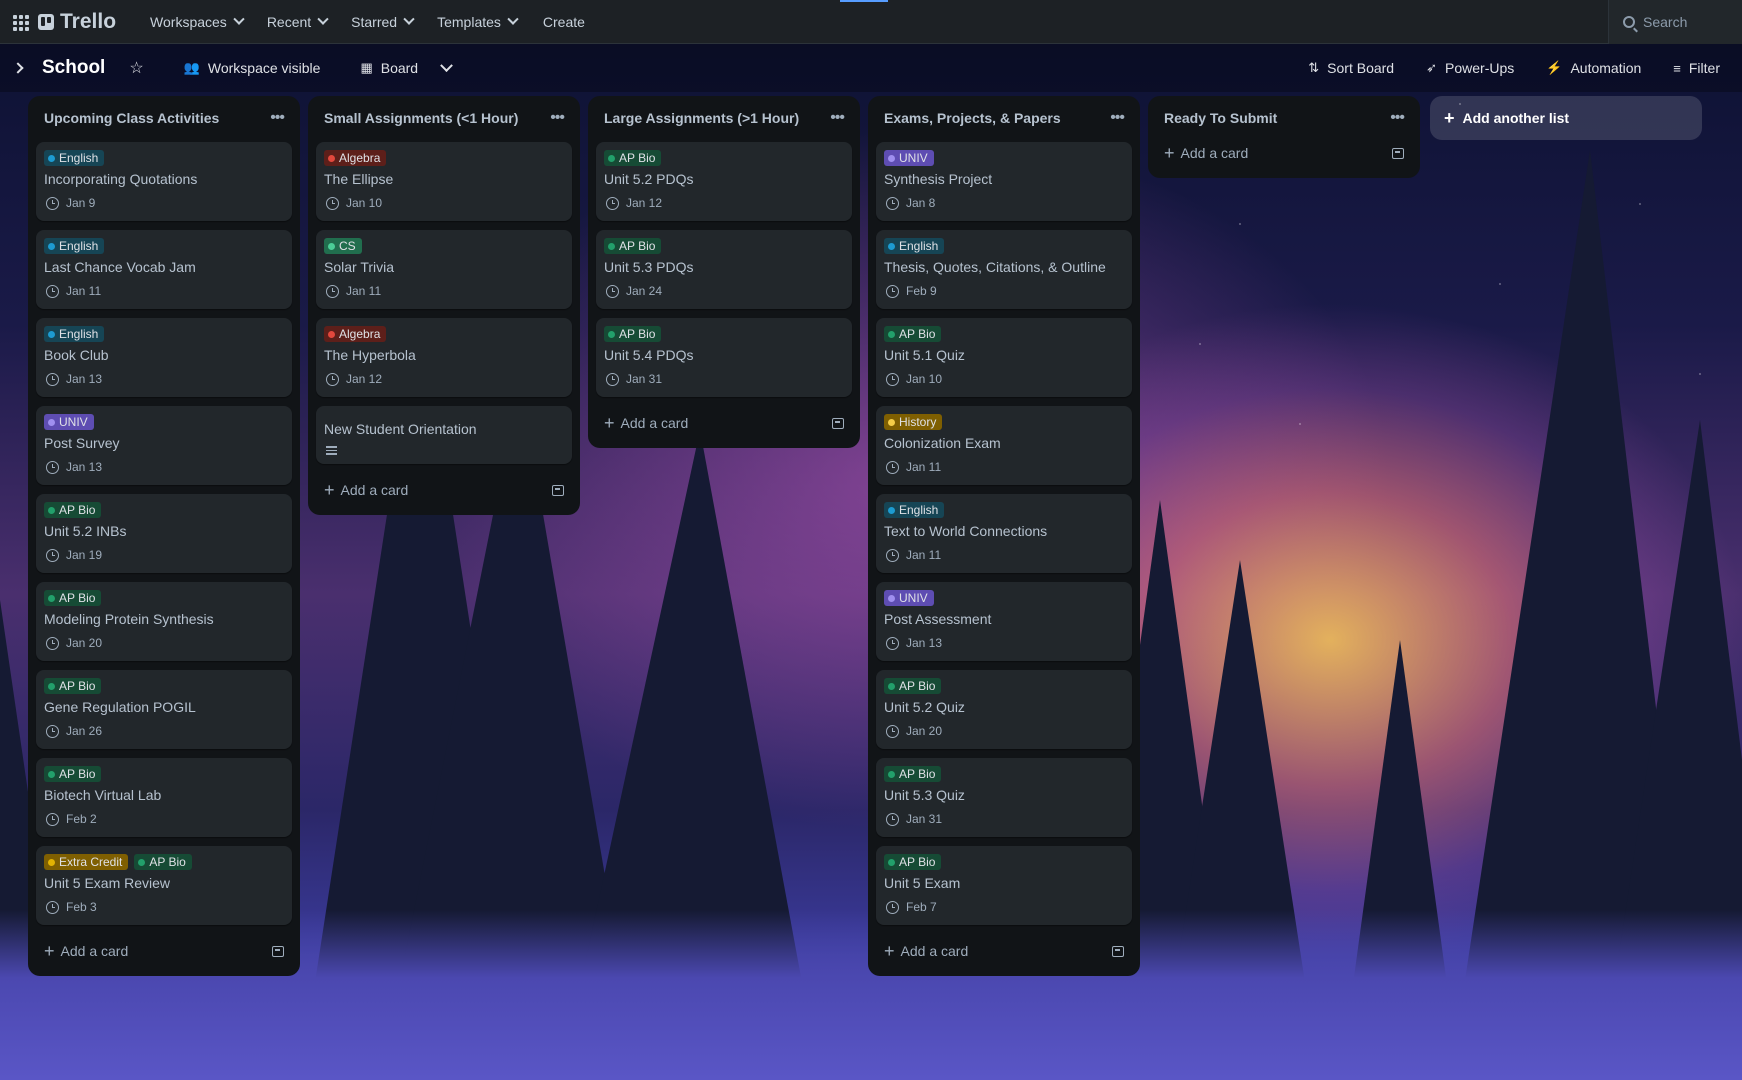 The height and width of the screenshot is (1080, 1742). Describe the element at coordinates (1004, 357) in the screenshot. I see `card: AP Bio Unit 5.1 Quiz Jan 10` at that location.